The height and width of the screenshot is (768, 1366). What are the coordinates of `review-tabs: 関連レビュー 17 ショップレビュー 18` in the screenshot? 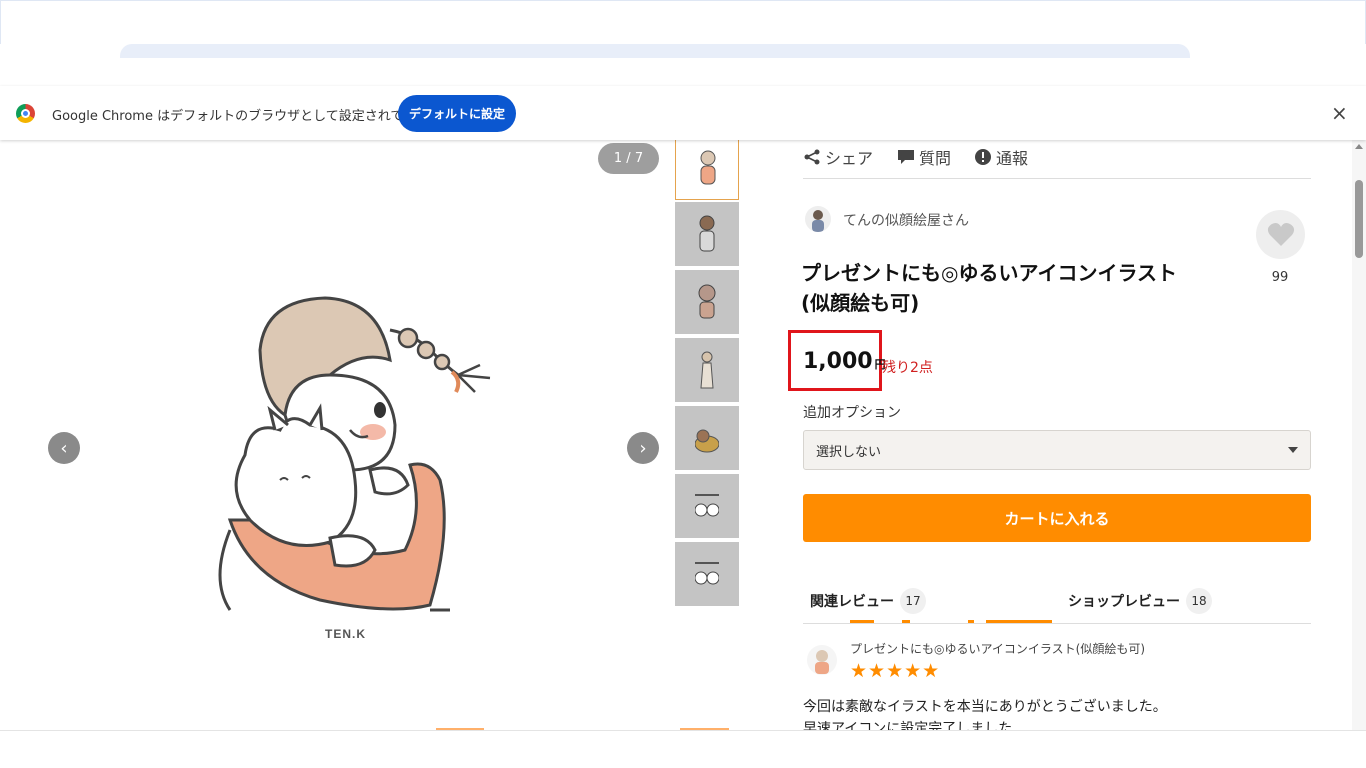 It's located at (1057, 606).